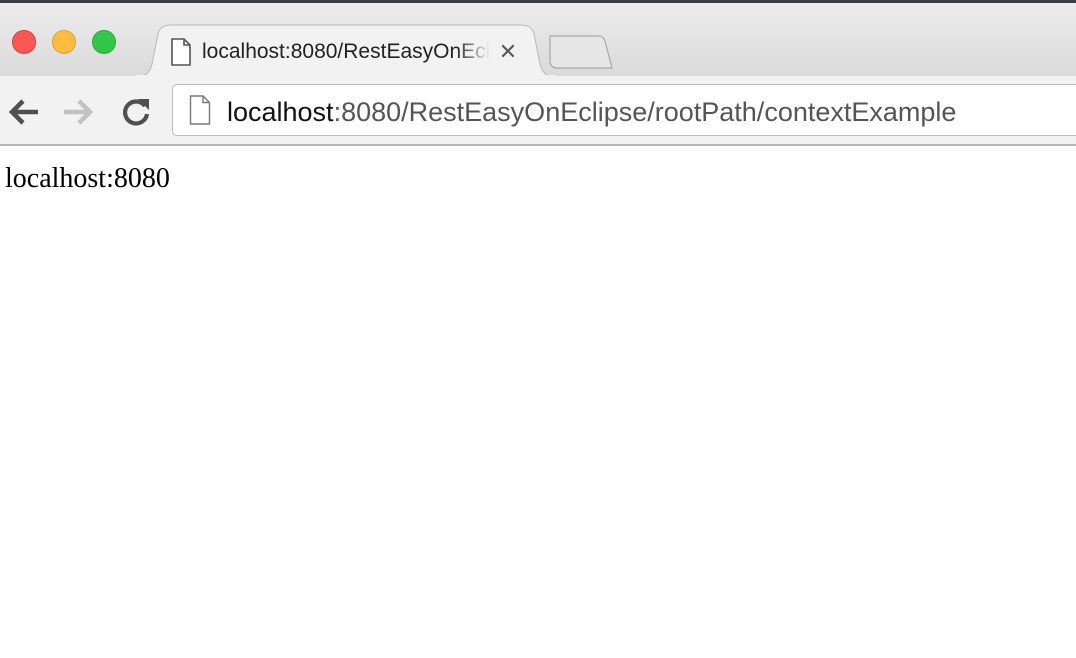 The image size is (1076, 658). What do you see at coordinates (24, 112) in the screenshot?
I see `back-arrow-icon` at bounding box center [24, 112].